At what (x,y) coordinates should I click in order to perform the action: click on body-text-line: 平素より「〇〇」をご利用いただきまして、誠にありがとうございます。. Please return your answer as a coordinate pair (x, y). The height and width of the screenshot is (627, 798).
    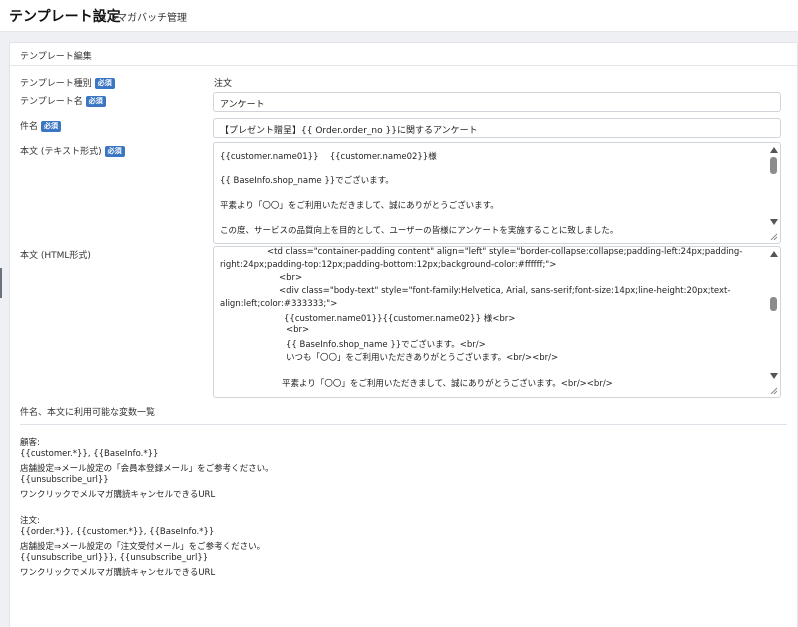
    Looking at the image, I should click on (359, 206).